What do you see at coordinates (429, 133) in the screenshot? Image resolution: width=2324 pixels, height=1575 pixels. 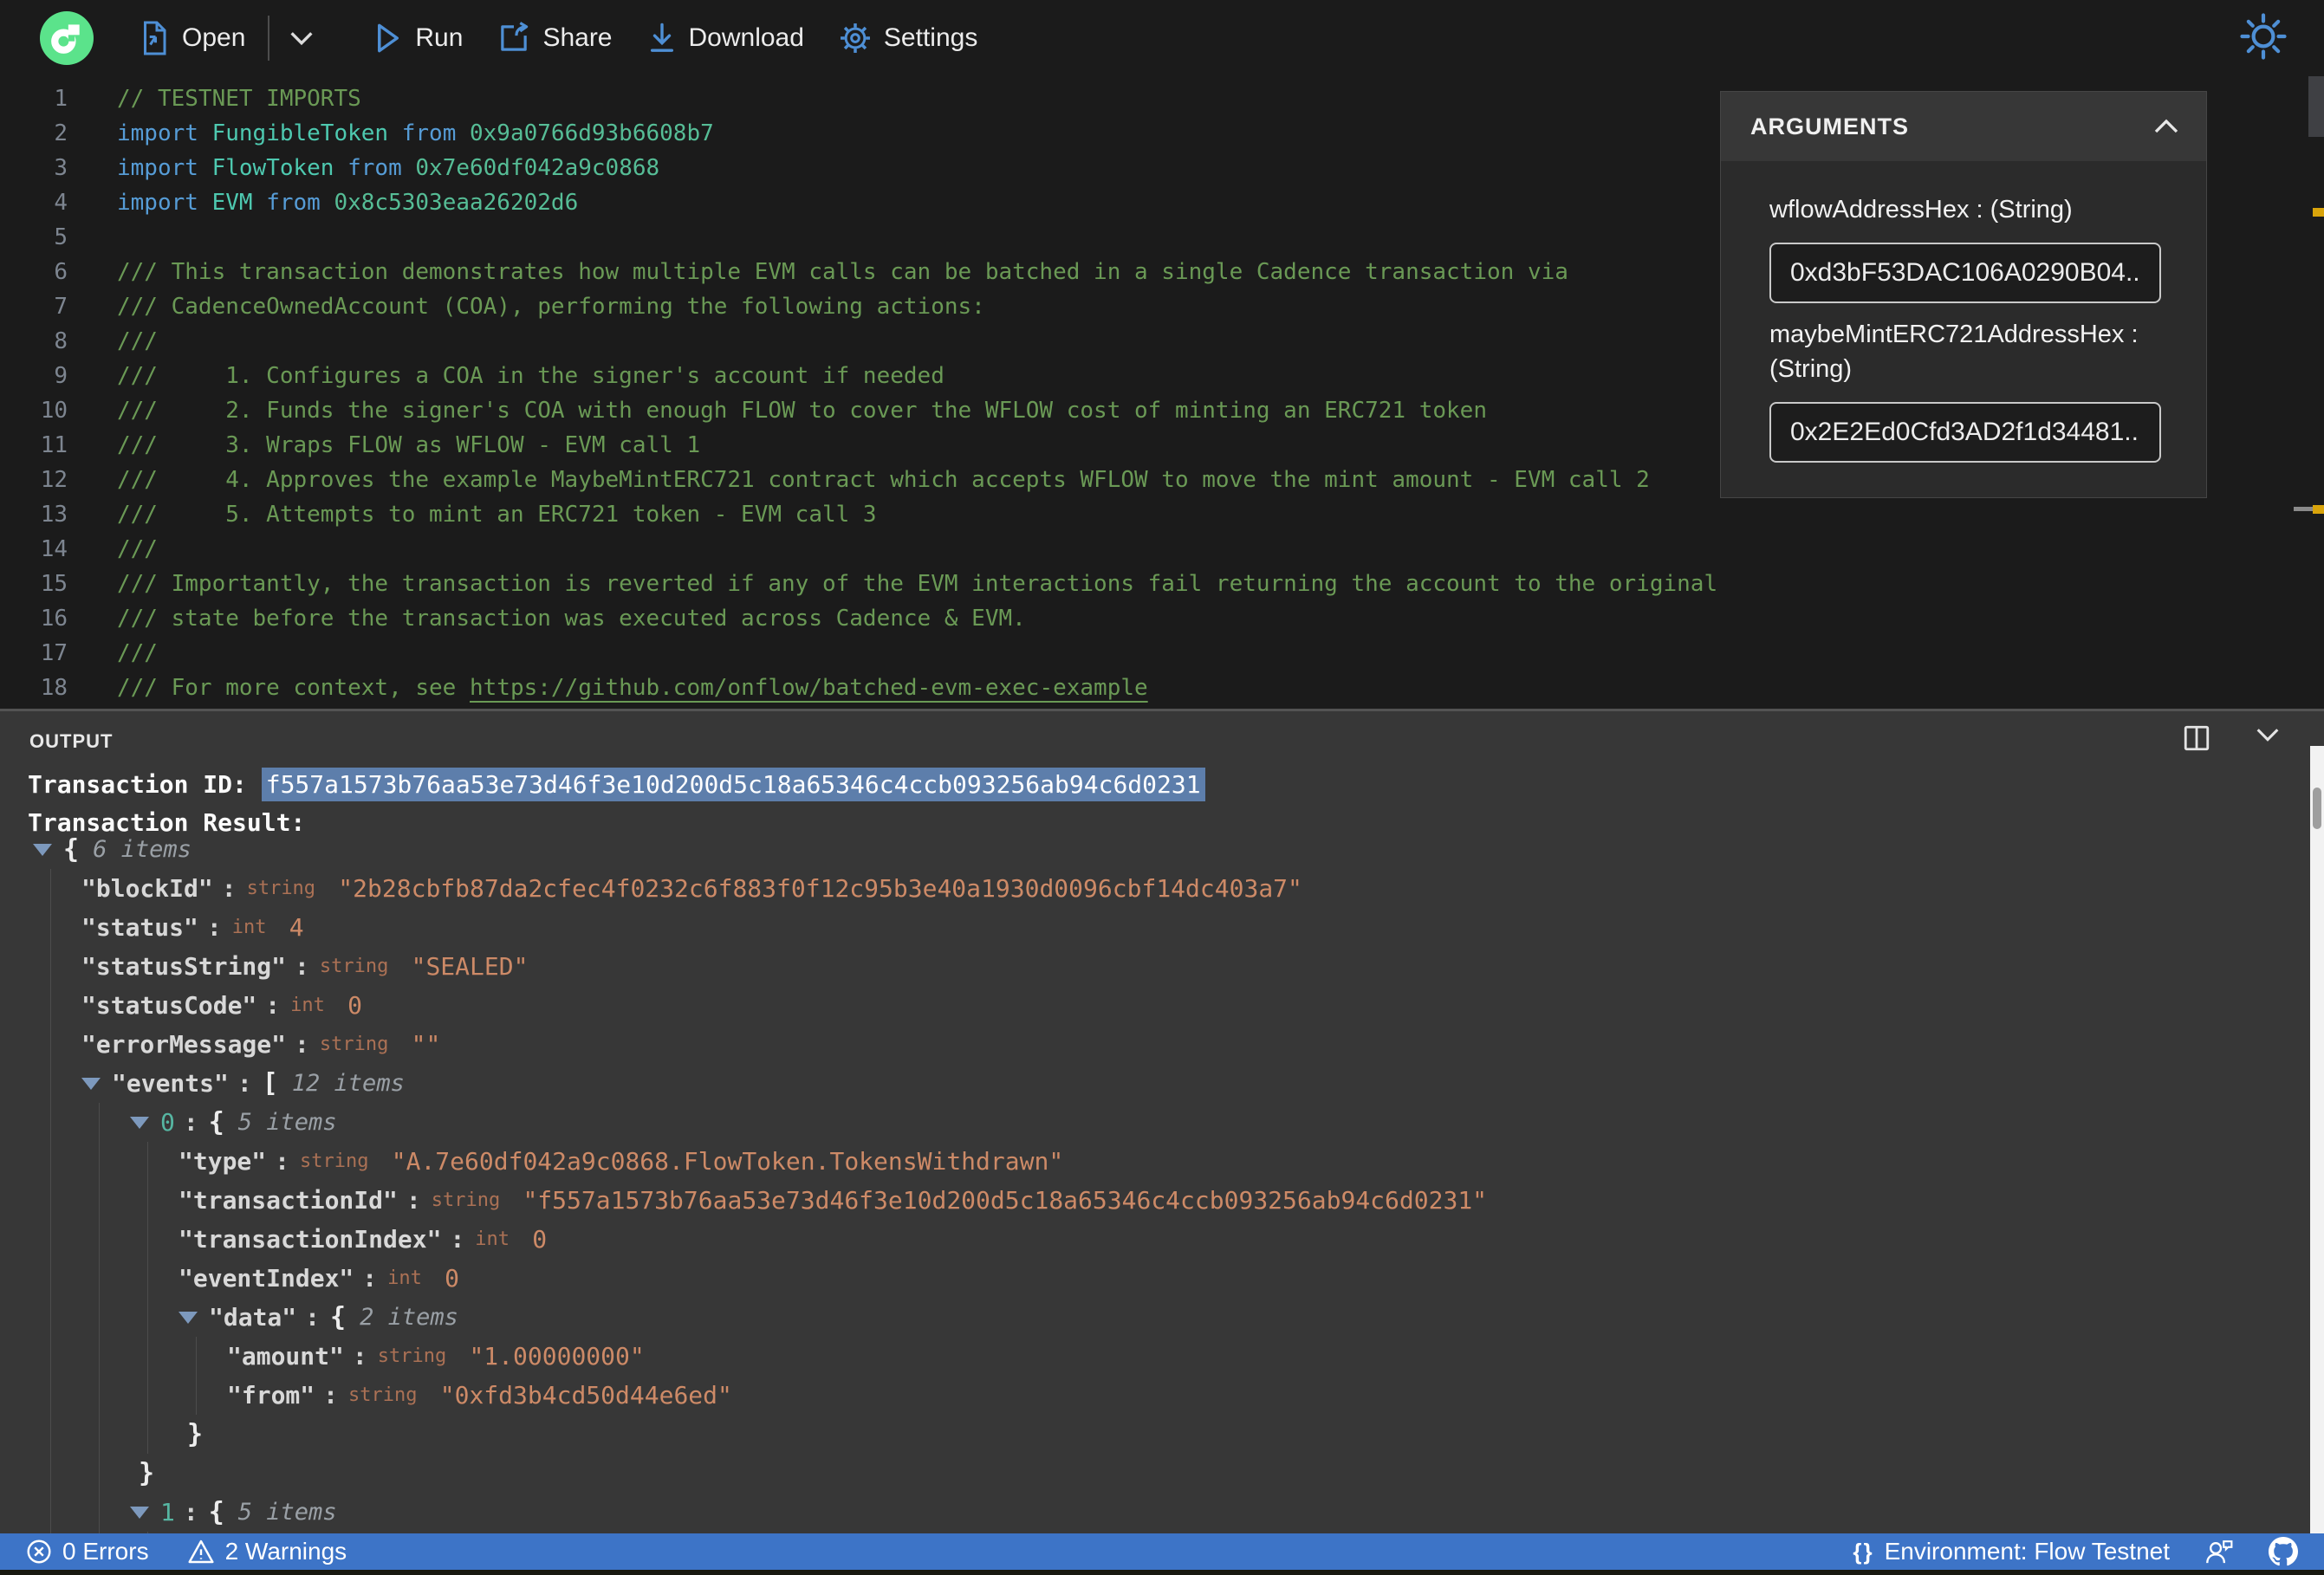 I see `code-segment: from` at bounding box center [429, 133].